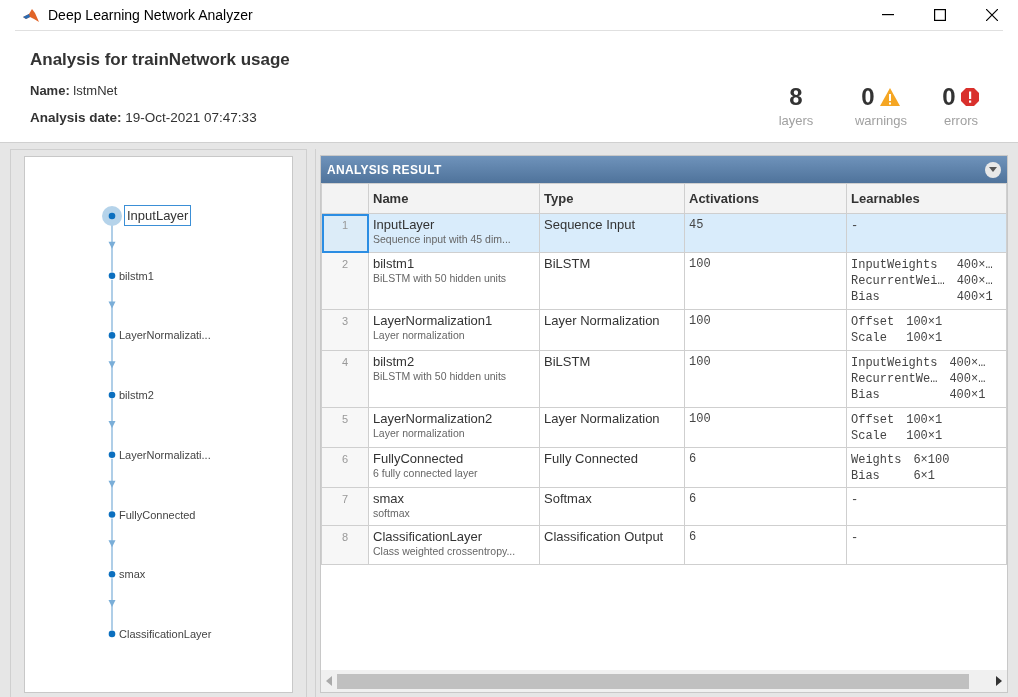 This screenshot has width=1018, height=697. What do you see at coordinates (136, 395) in the screenshot?
I see `node-label: bilstm2` at bounding box center [136, 395].